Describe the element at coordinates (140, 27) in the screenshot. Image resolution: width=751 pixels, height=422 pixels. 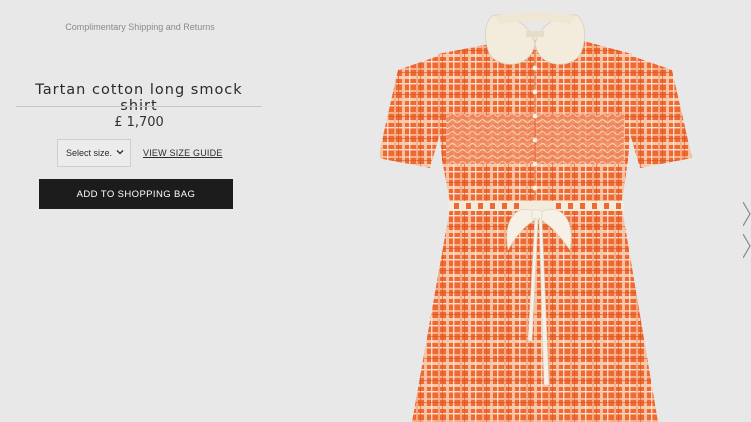
I see `shipping-banner: Complimentary Shipping and Returns` at that location.